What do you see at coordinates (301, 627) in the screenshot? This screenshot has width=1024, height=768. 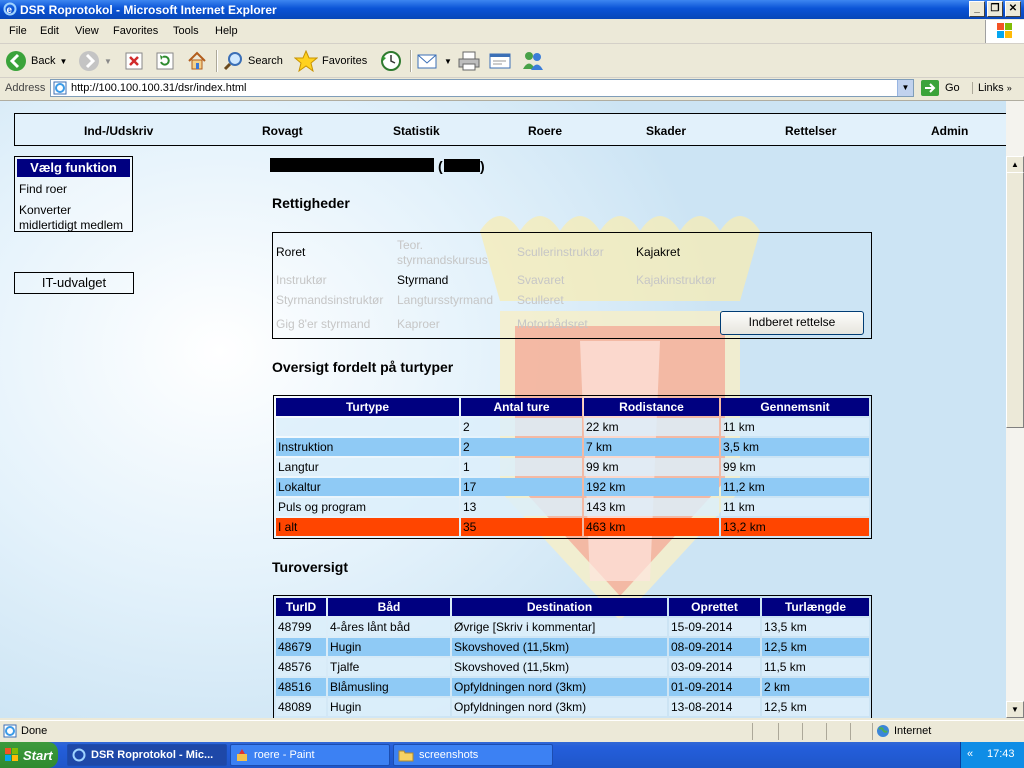 I see `cell-turid: 48799` at bounding box center [301, 627].